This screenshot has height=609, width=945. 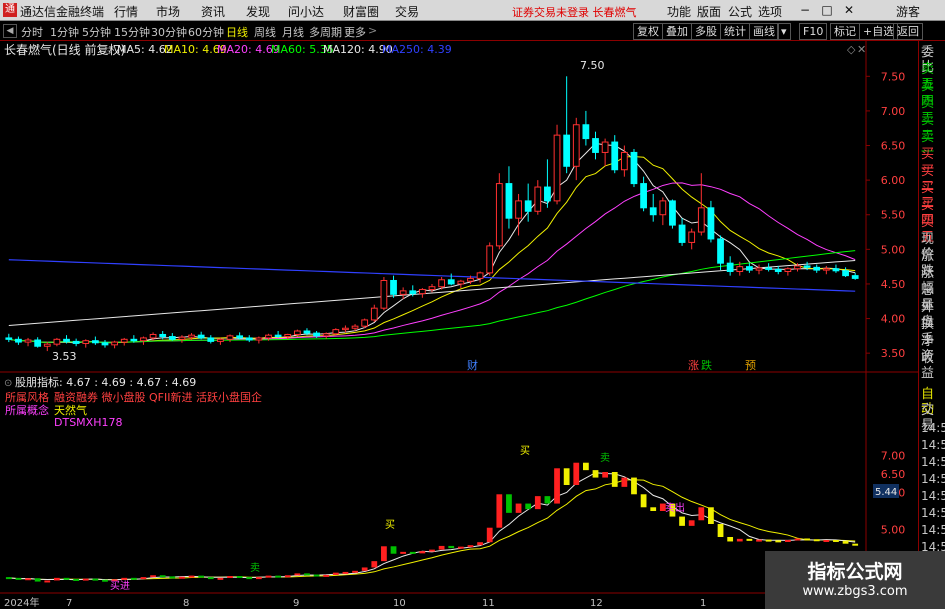 I want to click on trade-login-notice: 证券交易未登录 长春燃气, so click(x=574, y=12).